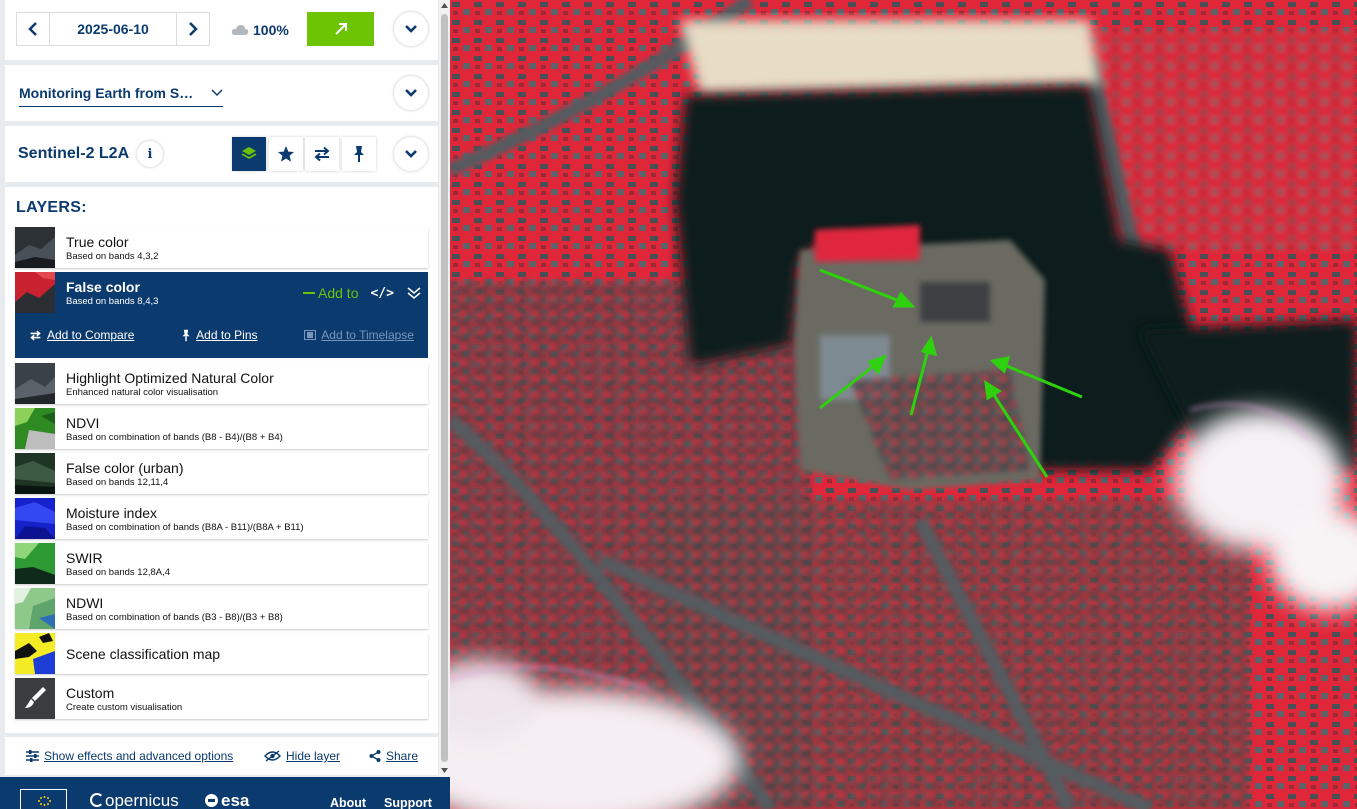 Image resolution: width=1357 pixels, height=809 pixels. I want to click on layer-item-custom: Custom Create custom visualisation, so click(221, 698).